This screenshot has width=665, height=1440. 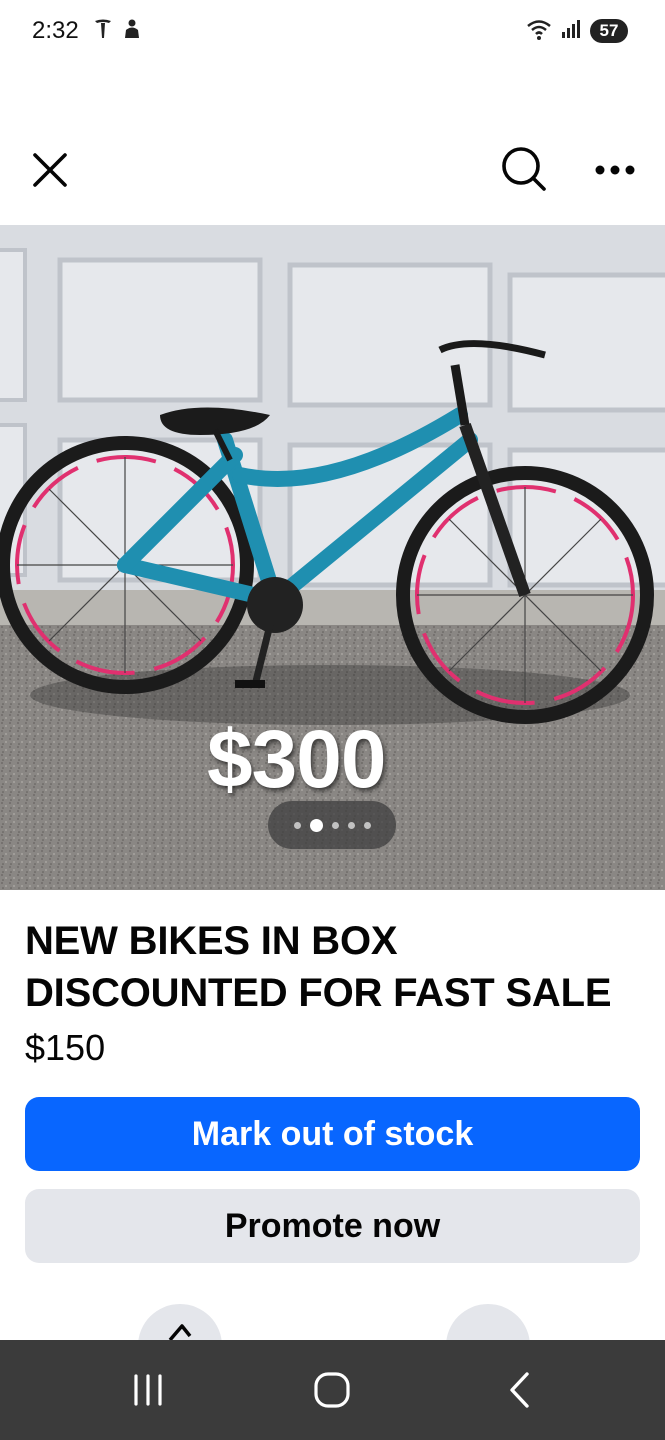 What do you see at coordinates (148, 1390) in the screenshot?
I see `recent-apps-icon` at bounding box center [148, 1390].